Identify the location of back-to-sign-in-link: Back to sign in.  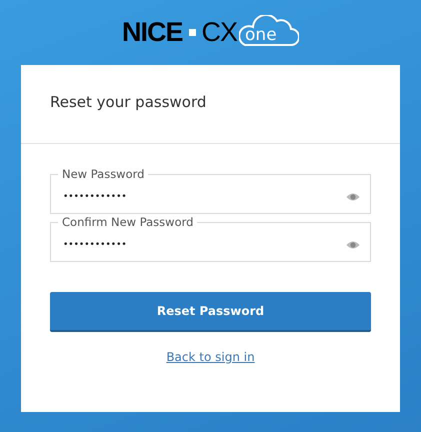
(210, 357).